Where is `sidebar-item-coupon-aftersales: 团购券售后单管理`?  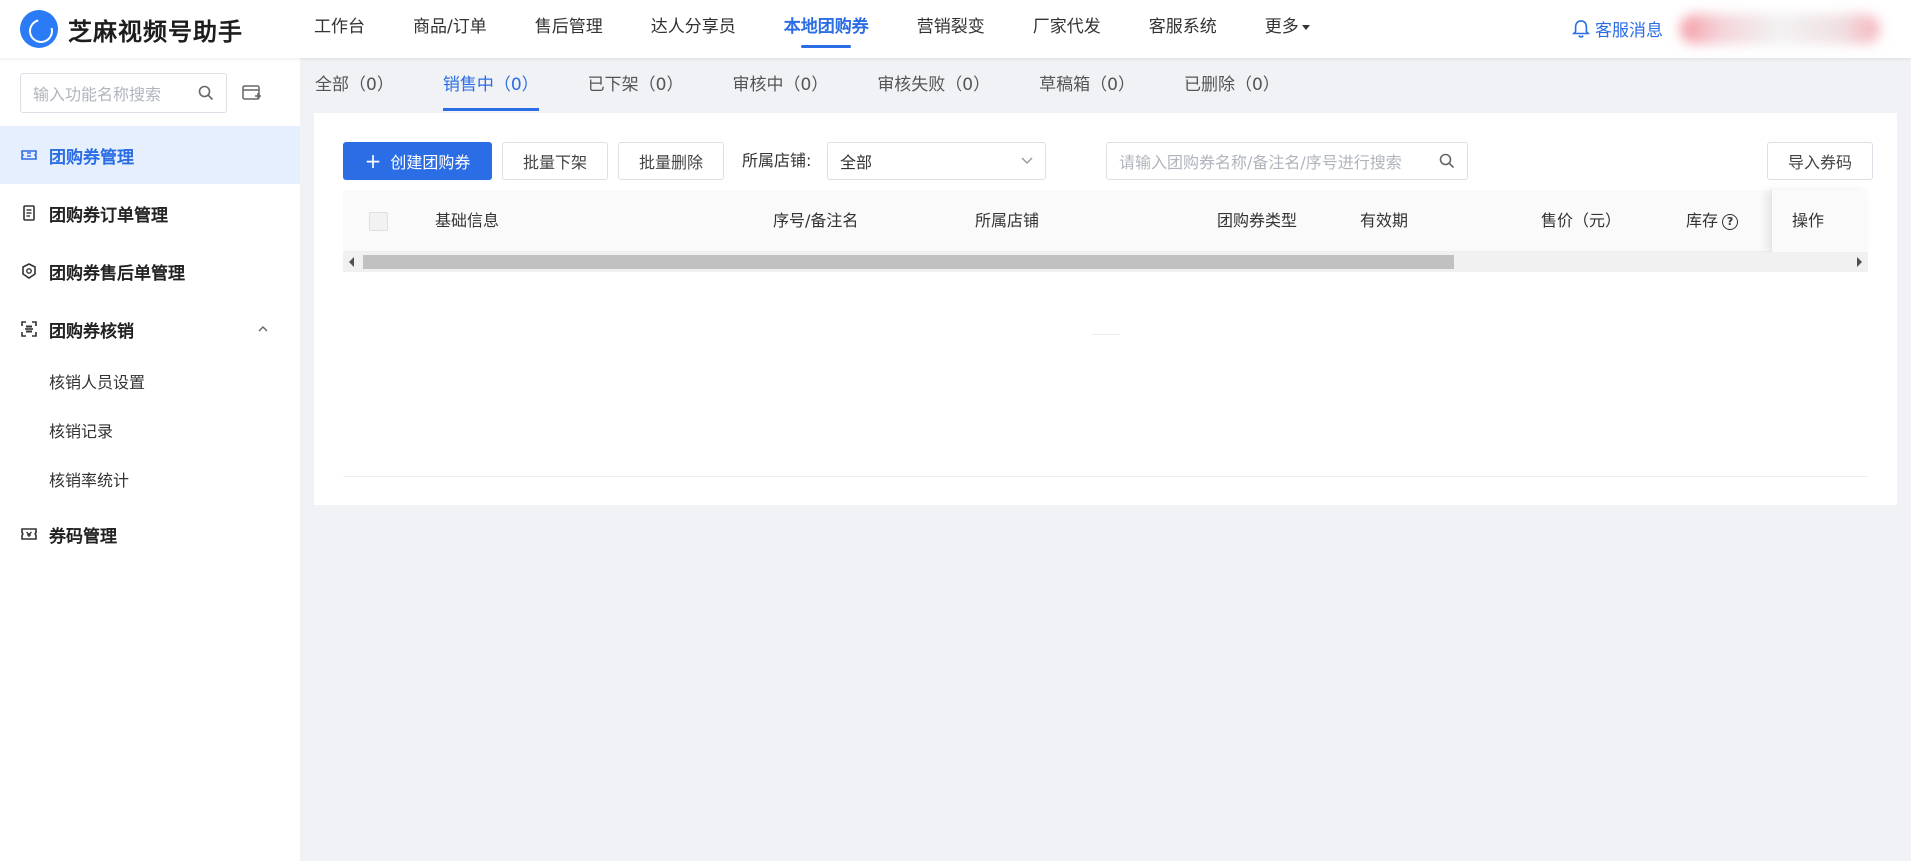
sidebar-item-coupon-aftersales: 团购券售后单管理 is located at coordinates (150, 271).